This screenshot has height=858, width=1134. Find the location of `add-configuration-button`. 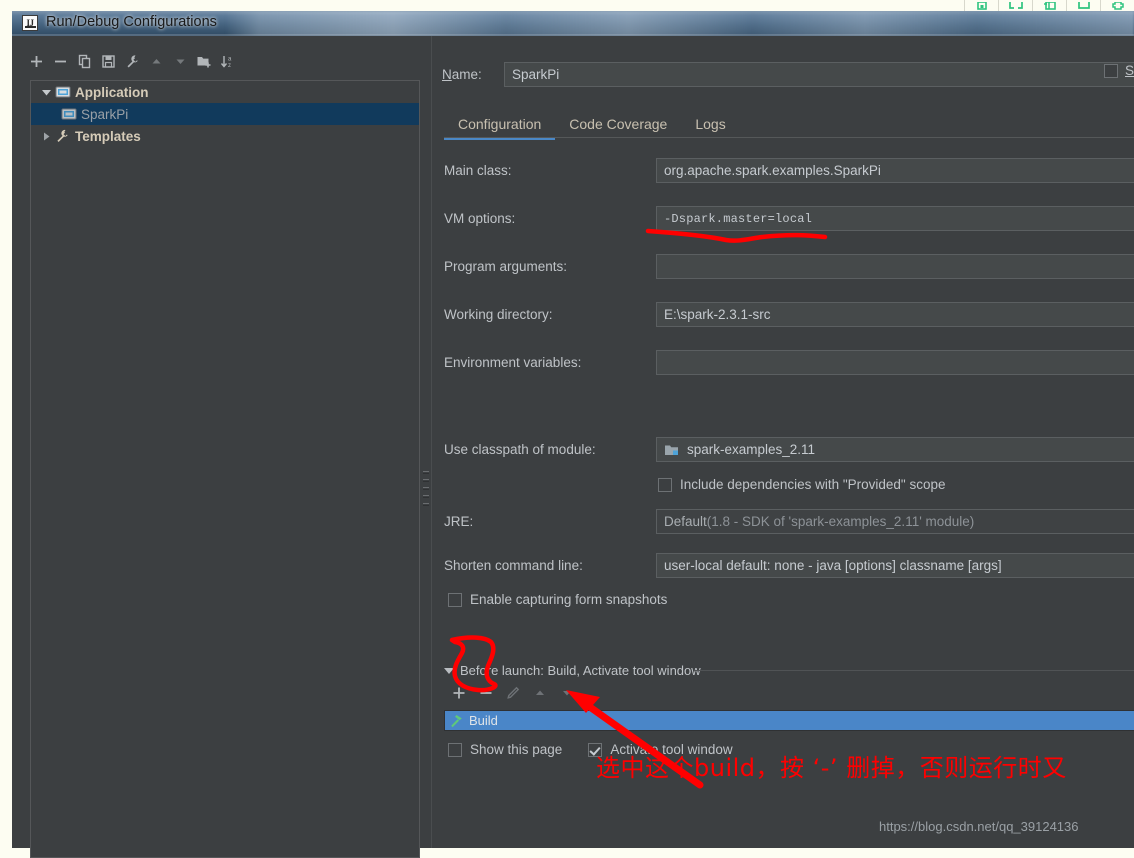

add-configuration-button is located at coordinates (36, 61).